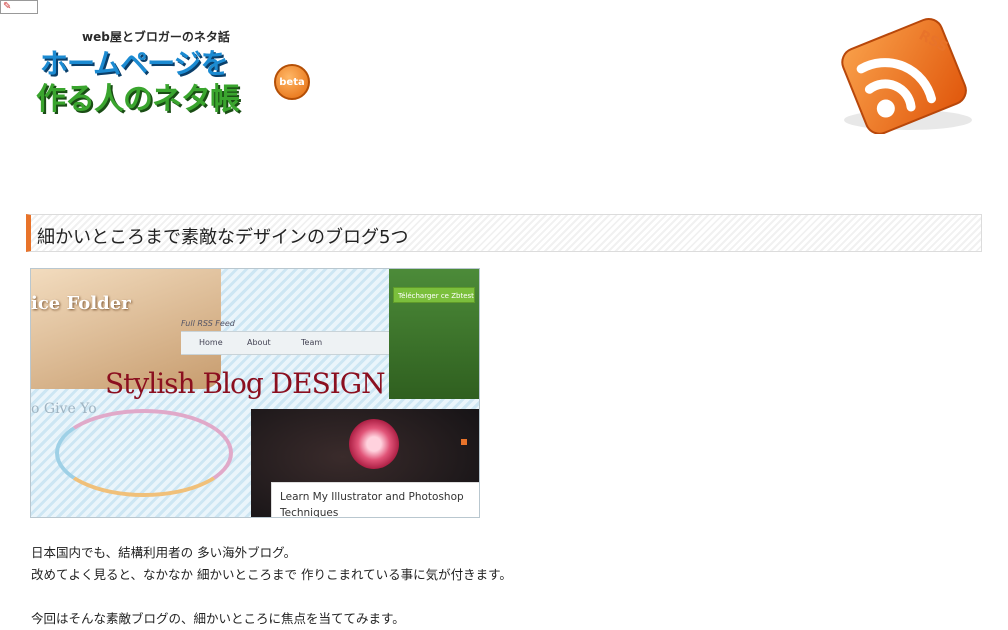 The image size is (1008, 630). I want to click on hero-nav-team: Team, so click(312, 342).